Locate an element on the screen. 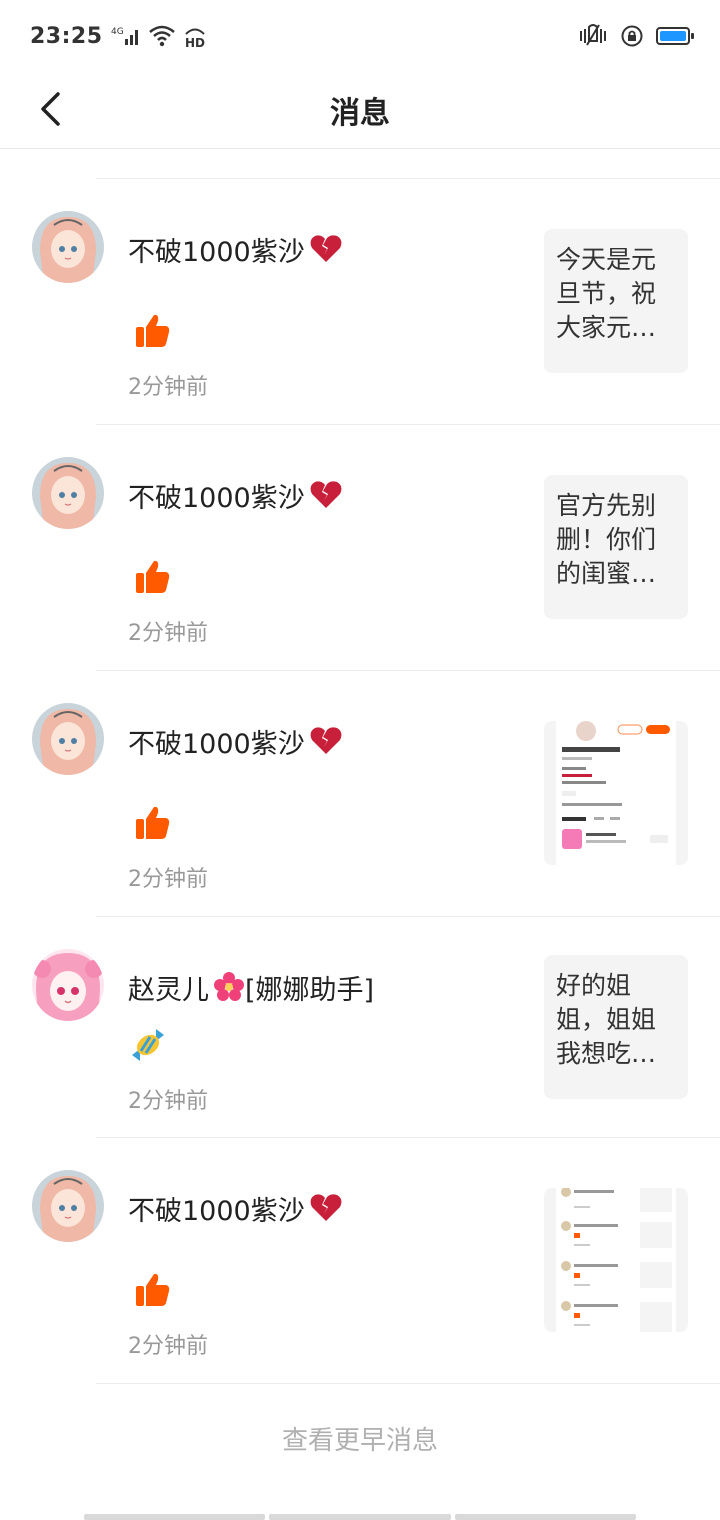  hibiscus-emoji is located at coordinates (229, 987).